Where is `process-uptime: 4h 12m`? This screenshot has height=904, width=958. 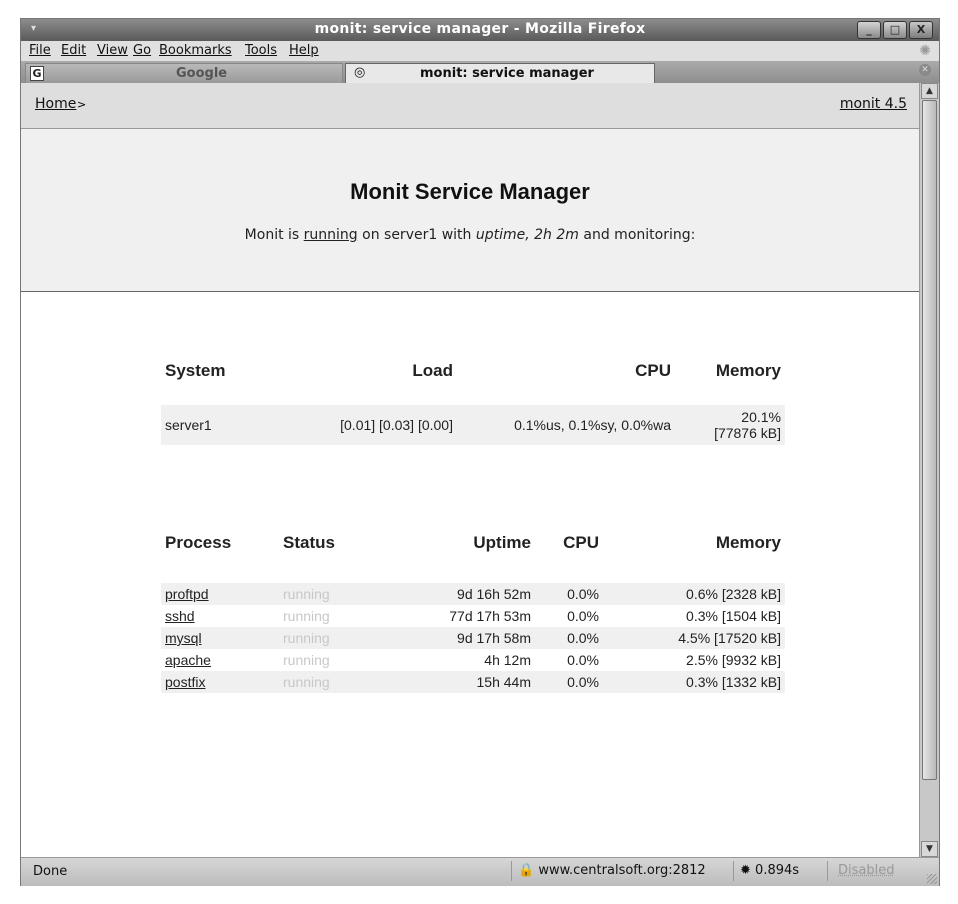 process-uptime: 4h 12m is located at coordinates (507, 660).